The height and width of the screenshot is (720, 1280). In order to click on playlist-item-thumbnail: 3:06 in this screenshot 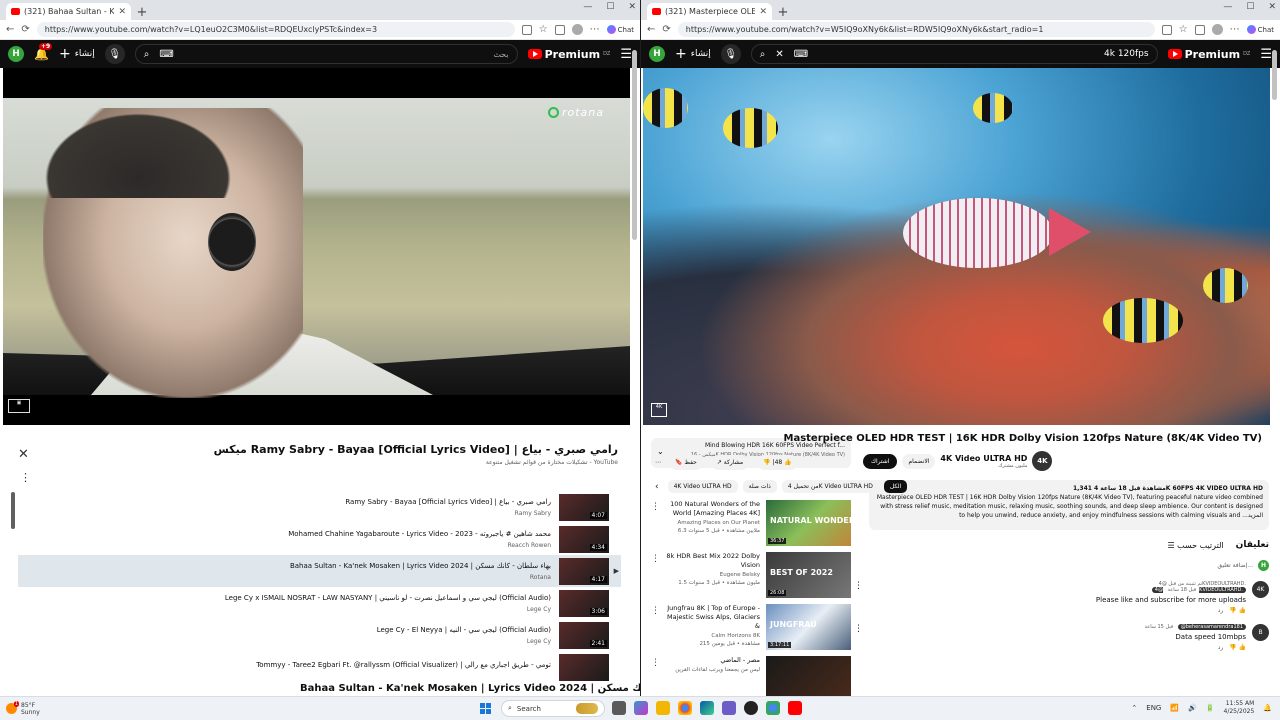, I will do `click(584, 603)`.